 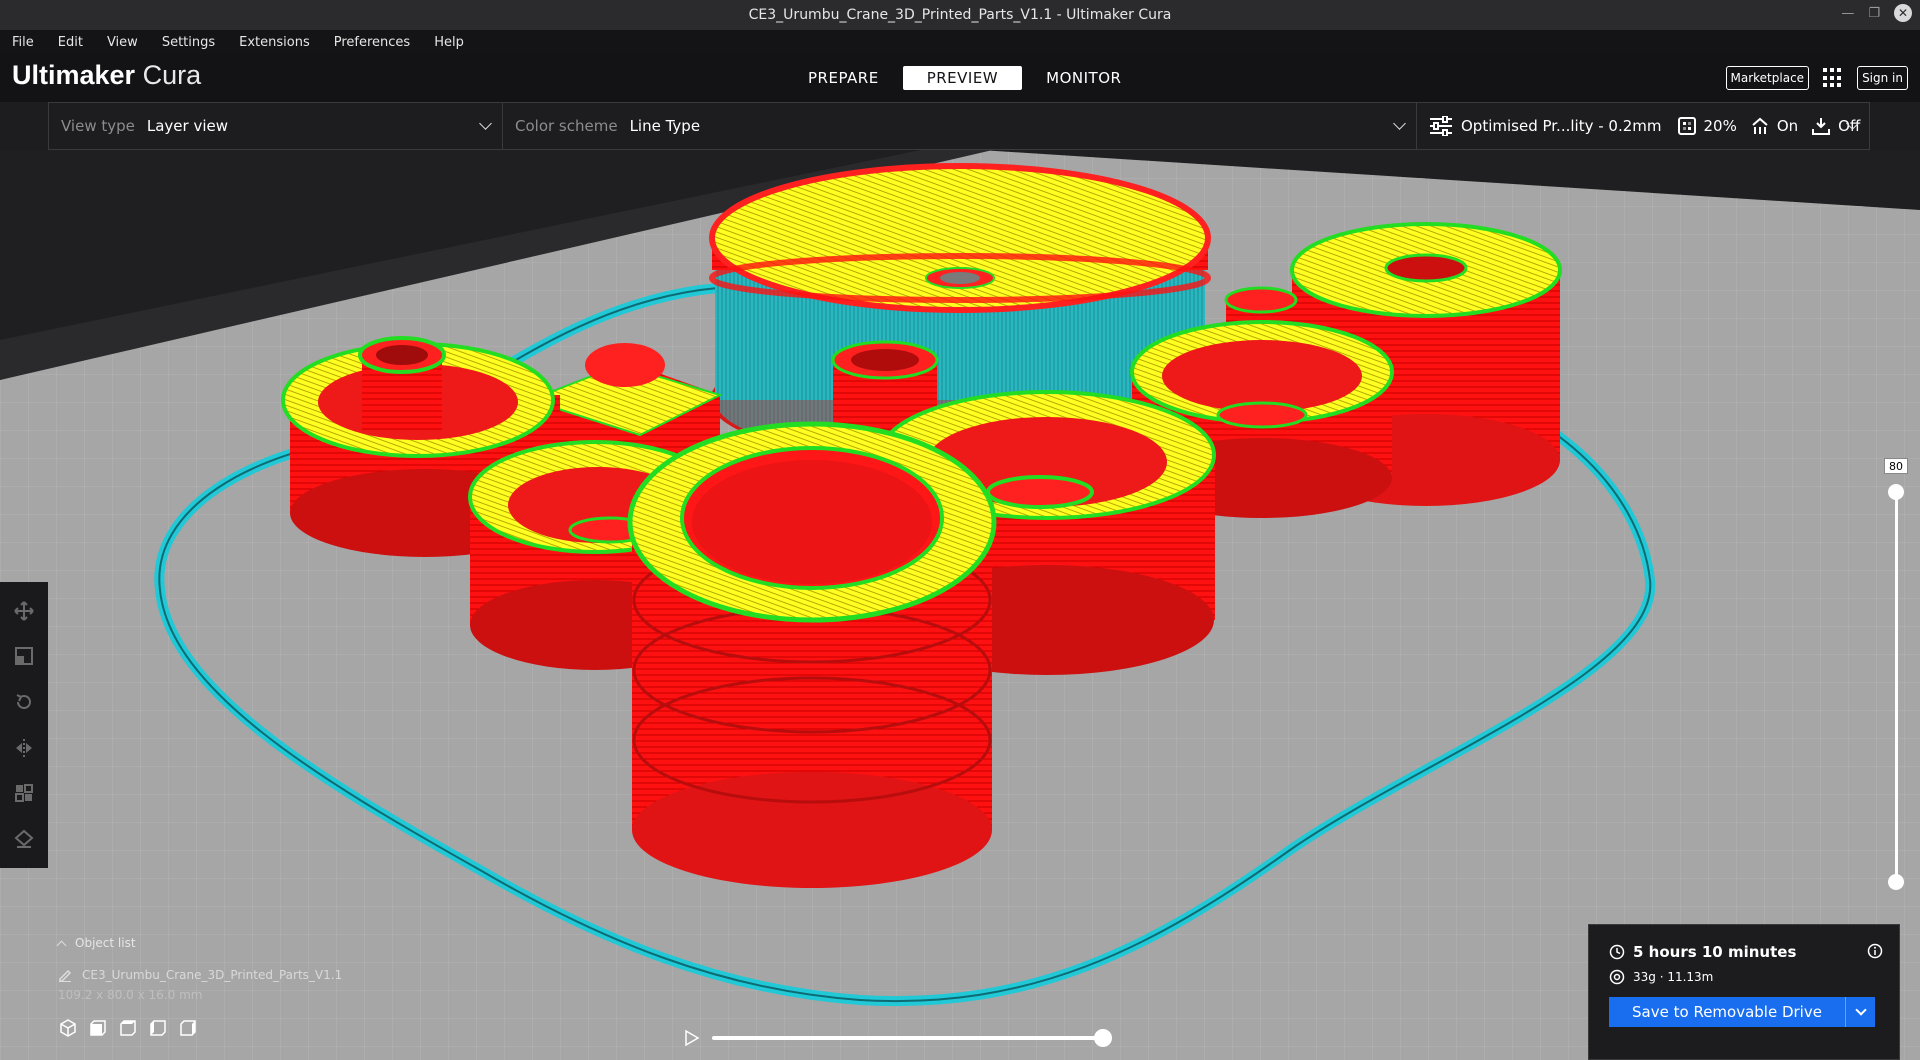 What do you see at coordinates (1896, 882) in the screenshot?
I see `layer-slider-bottom-handle` at bounding box center [1896, 882].